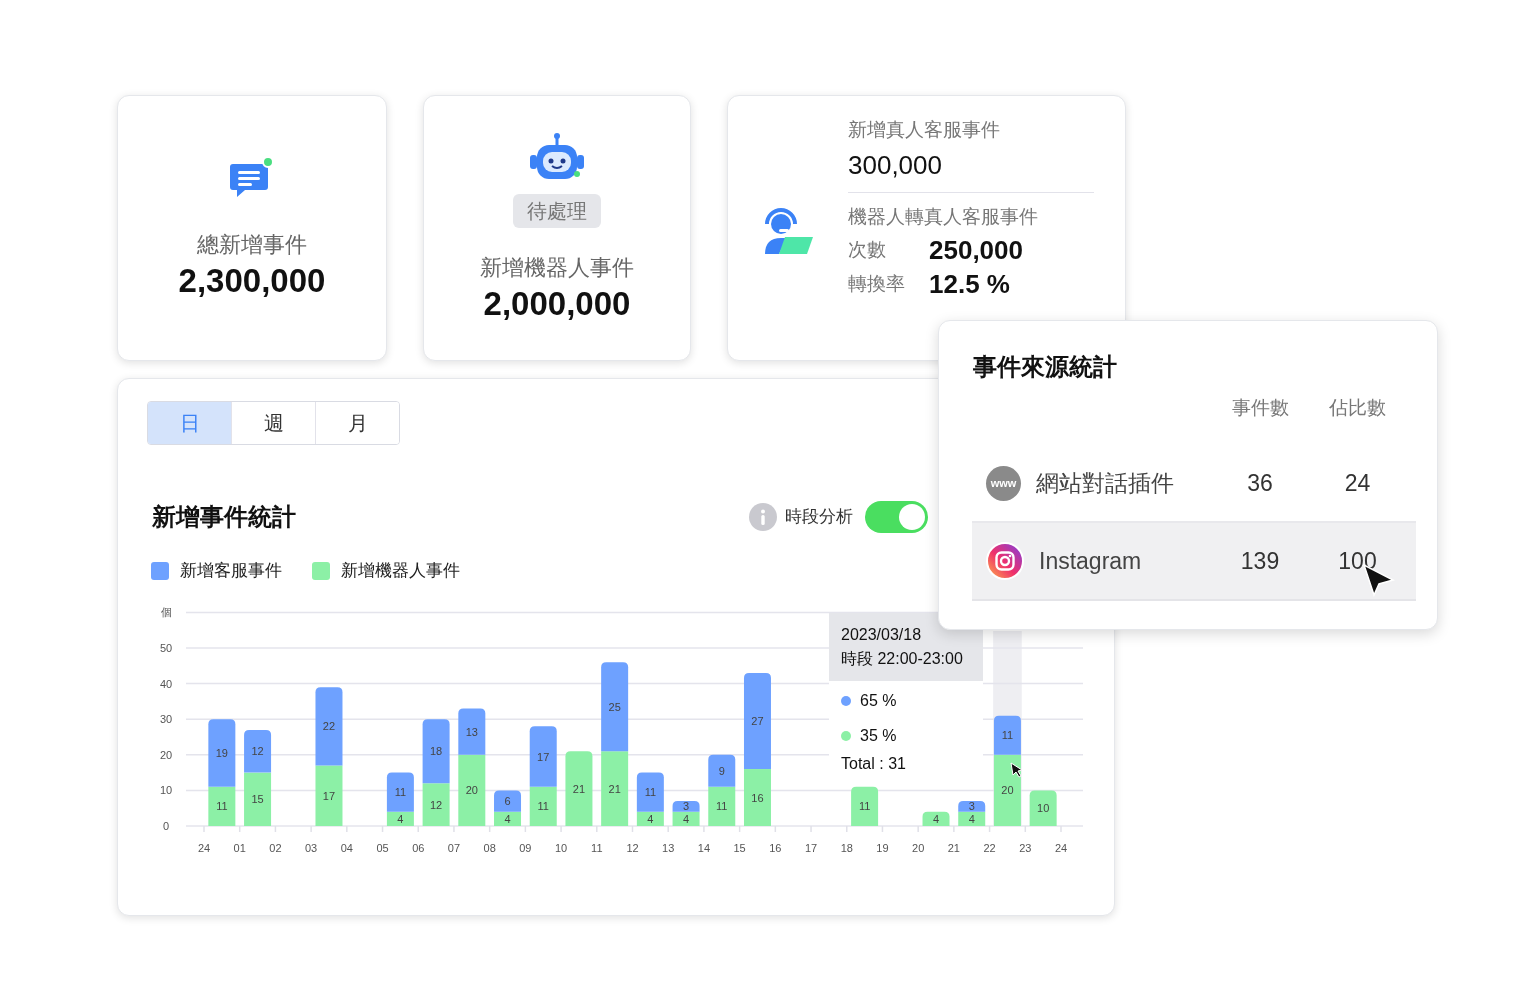  What do you see at coordinates (597, 848) in the screenshot?
I see `axis-label: 11` at bounding box center [597, 848].